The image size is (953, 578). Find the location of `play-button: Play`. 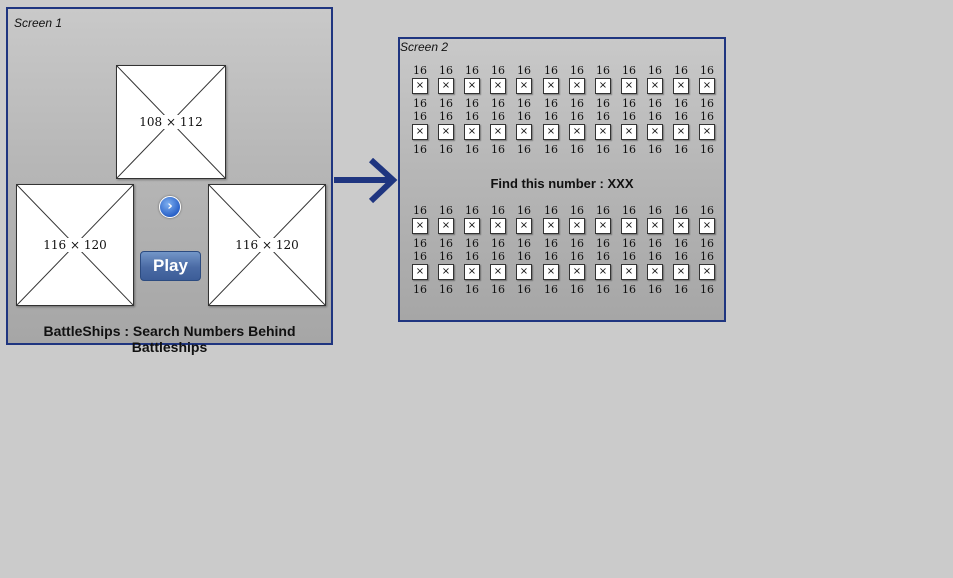

play-button: Play is located at coordinates (170, 266).